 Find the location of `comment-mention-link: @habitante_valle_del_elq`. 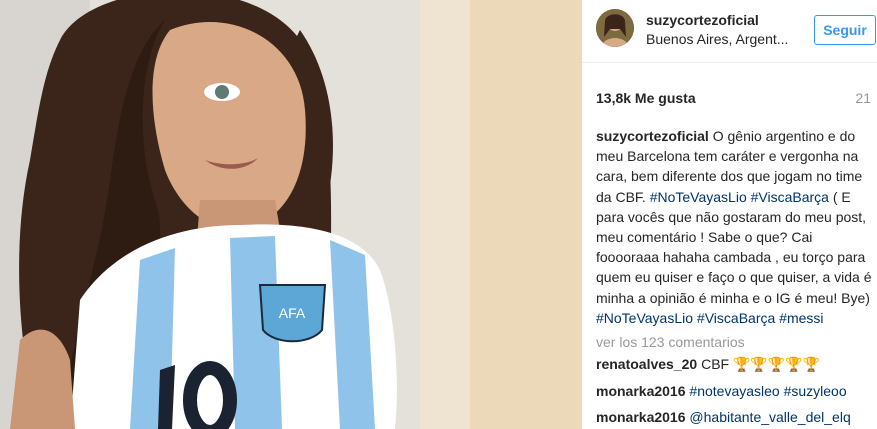

comment-mention-link: @habitante_valle_del_elq is located at coordinates (769, 417).